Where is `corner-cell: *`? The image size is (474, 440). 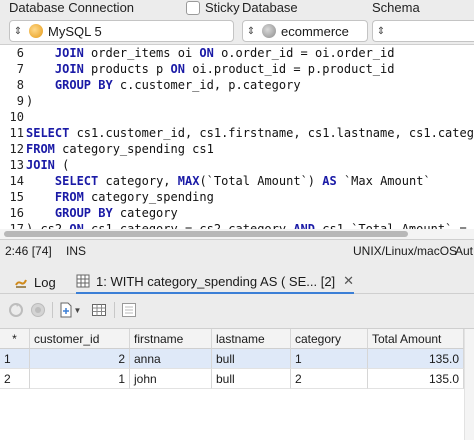 corner-cell: * is located at coordinates (15, 339).